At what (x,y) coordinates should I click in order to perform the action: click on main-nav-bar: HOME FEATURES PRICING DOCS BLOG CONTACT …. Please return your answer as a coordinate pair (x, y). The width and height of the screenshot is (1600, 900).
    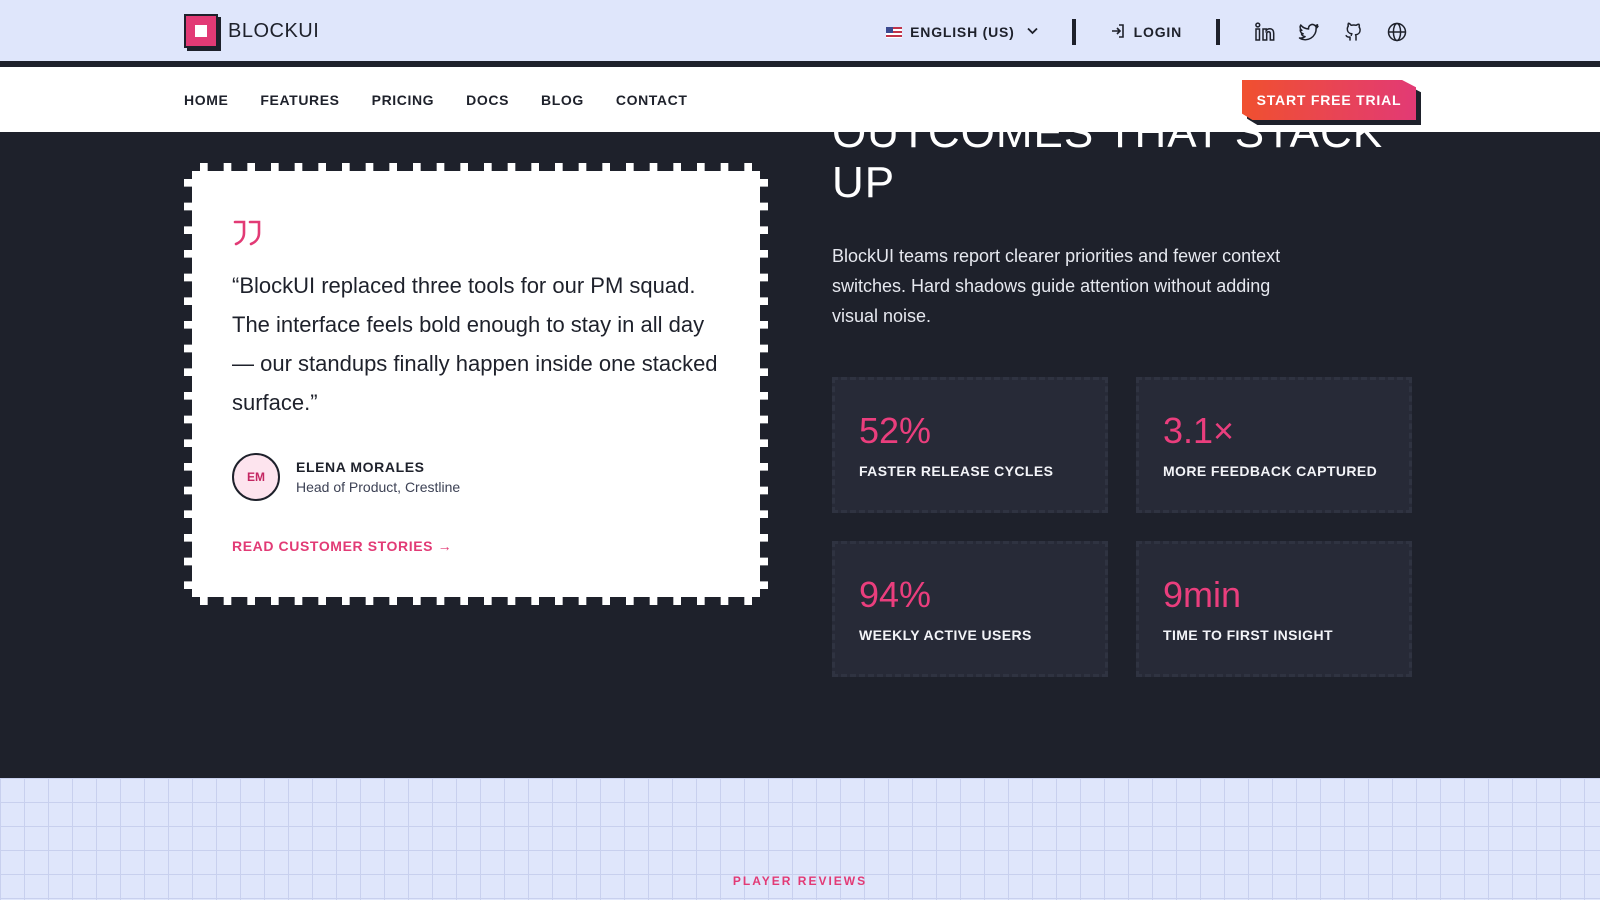
    Looking at the image, I should click on (800, 99).